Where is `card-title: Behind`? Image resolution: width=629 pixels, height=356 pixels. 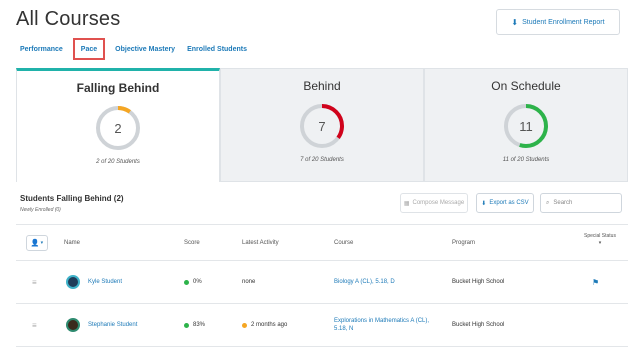
card-title: Behind is located at coordinates (322, 86).